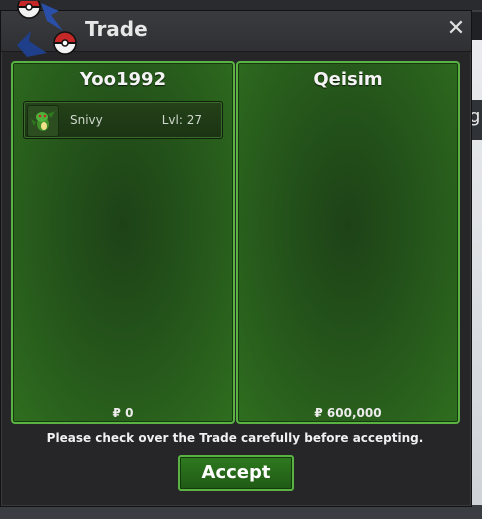  Describe the element at coordinates (241, 512) in the screenshot. I see `background-bottom-bar` at that location.